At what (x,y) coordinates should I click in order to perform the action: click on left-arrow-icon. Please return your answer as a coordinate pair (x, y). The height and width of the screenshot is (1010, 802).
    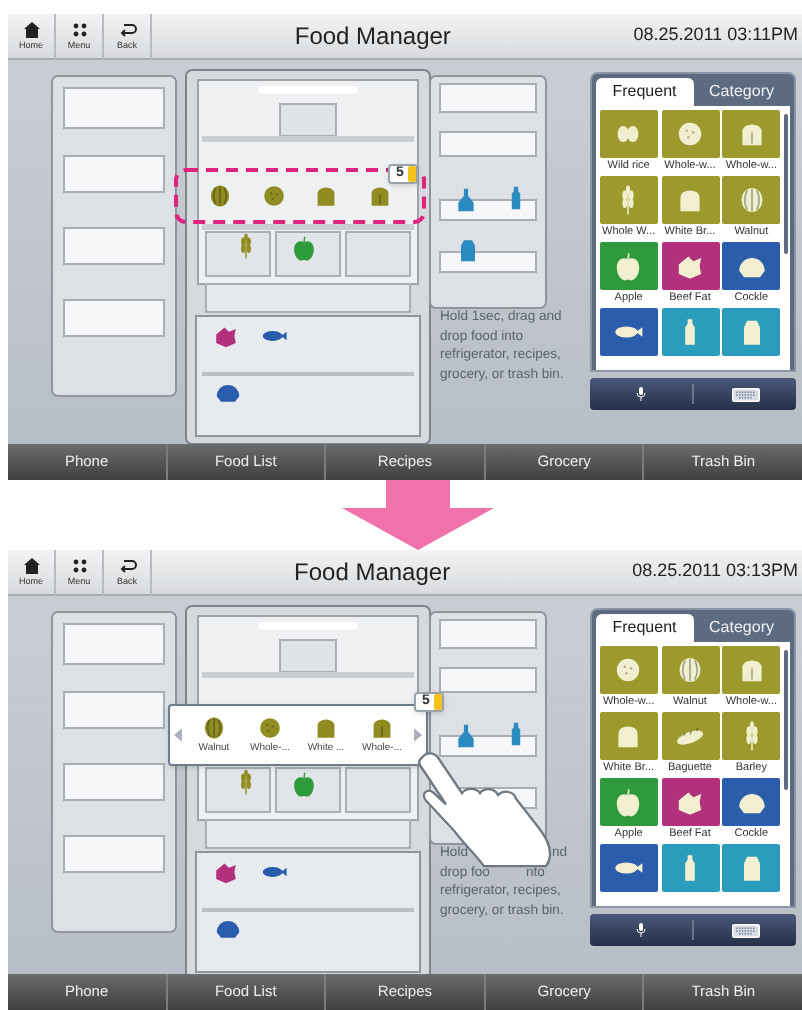
    Looking at the image, I should click on (178, 735).